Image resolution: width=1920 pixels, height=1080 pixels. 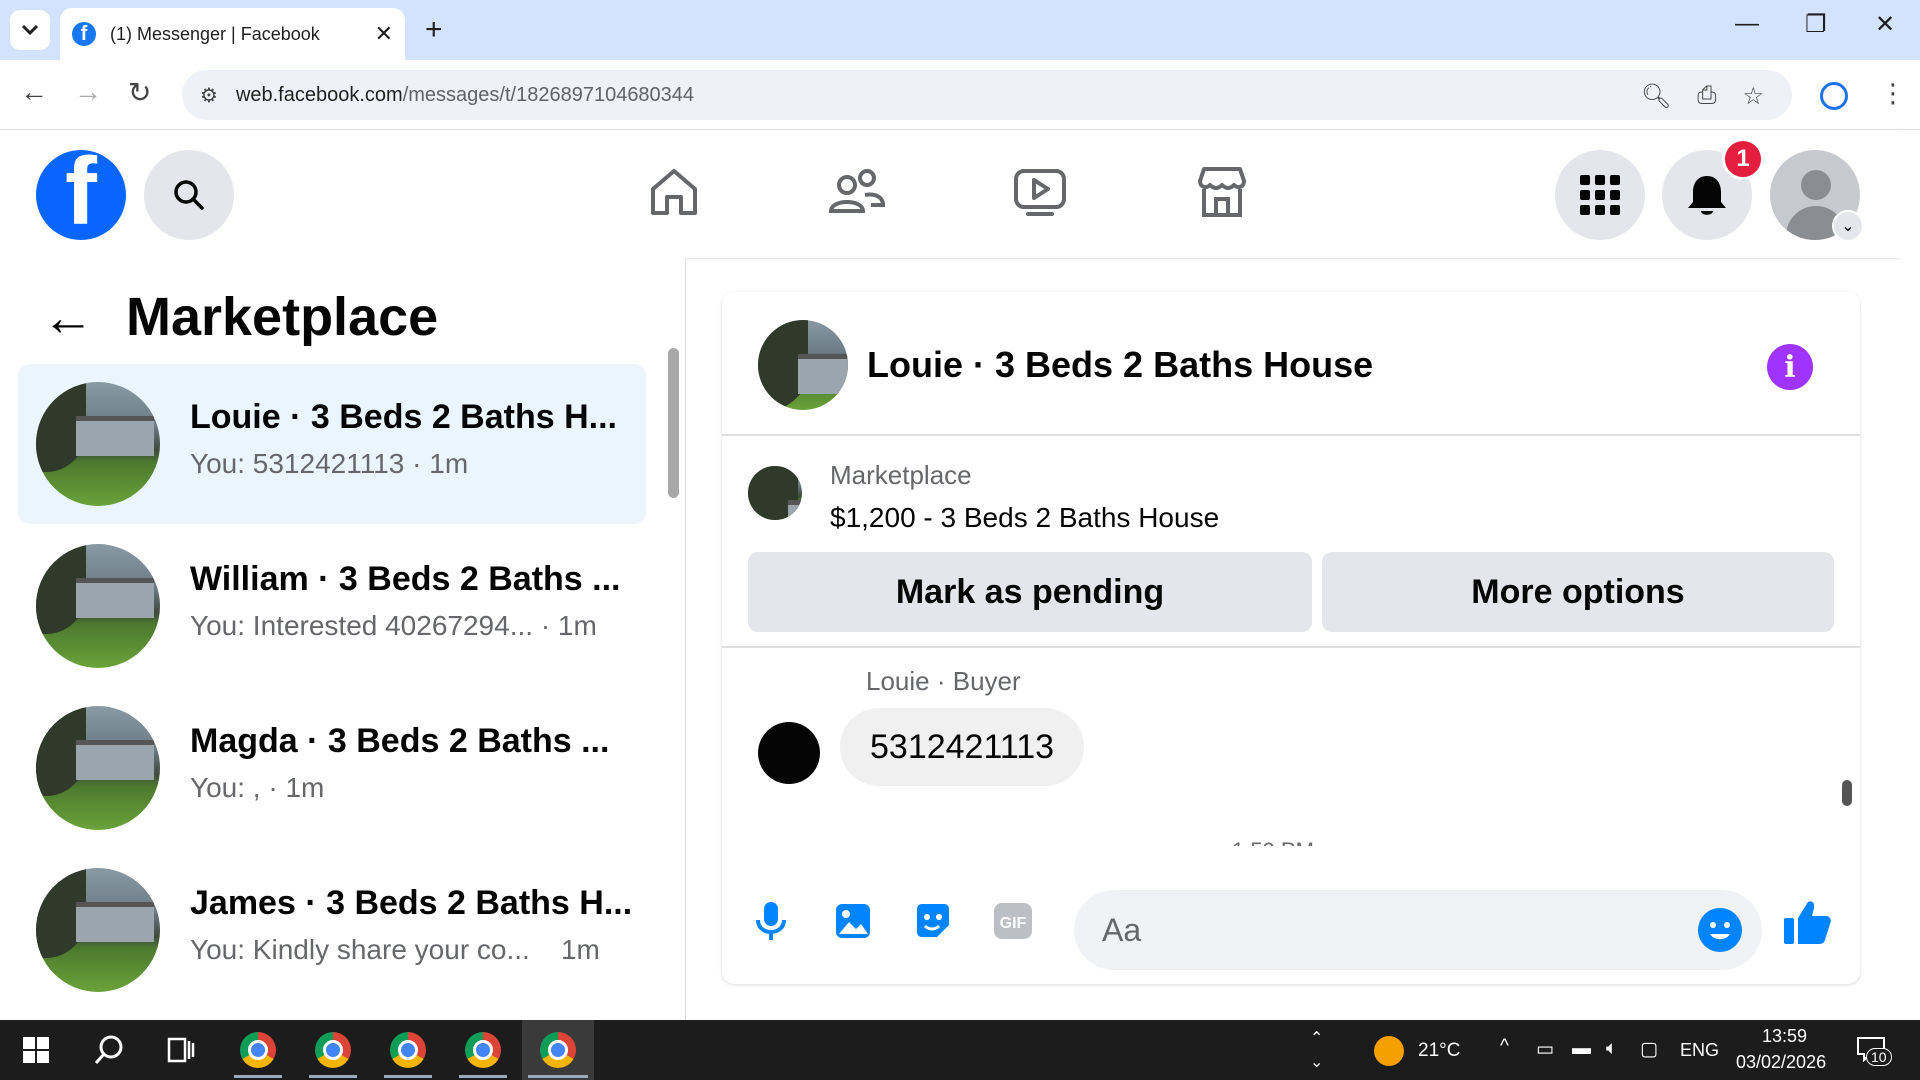 What do you see at coordinates (1893, 93) in the screenshot?
I see `browser-menu-icon: ⋮` at bounding box center [1893, 93].